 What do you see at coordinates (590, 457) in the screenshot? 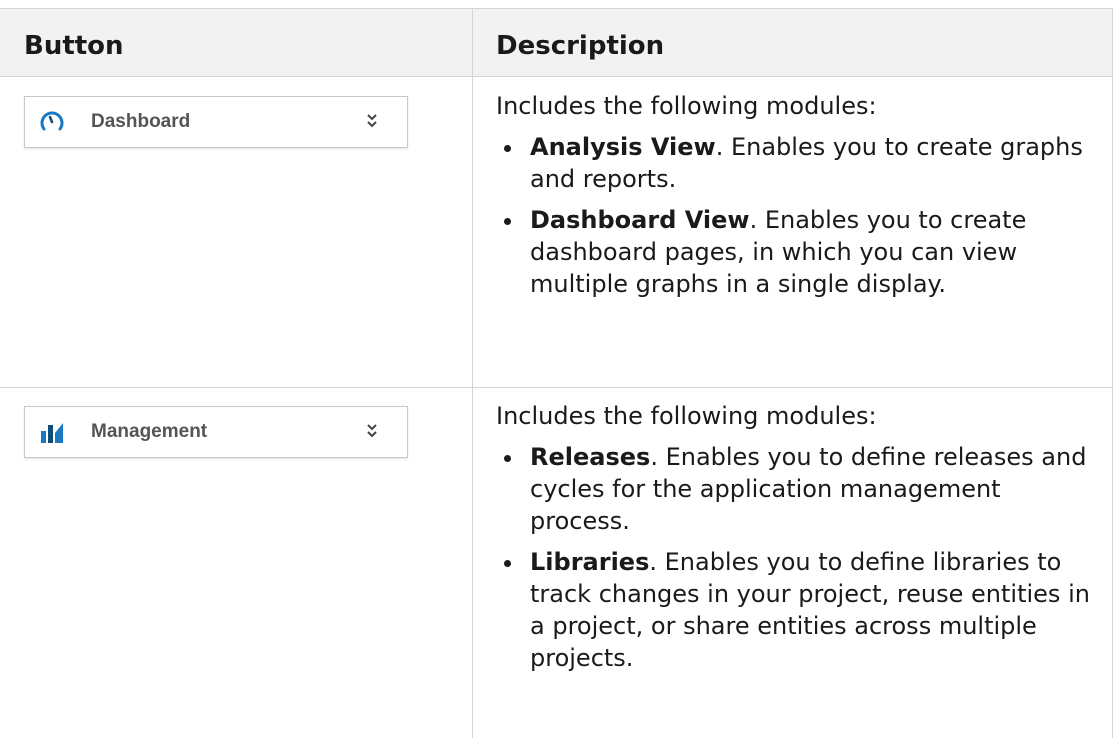
I see `module-term: Releases` at bounding box center [590, 457].